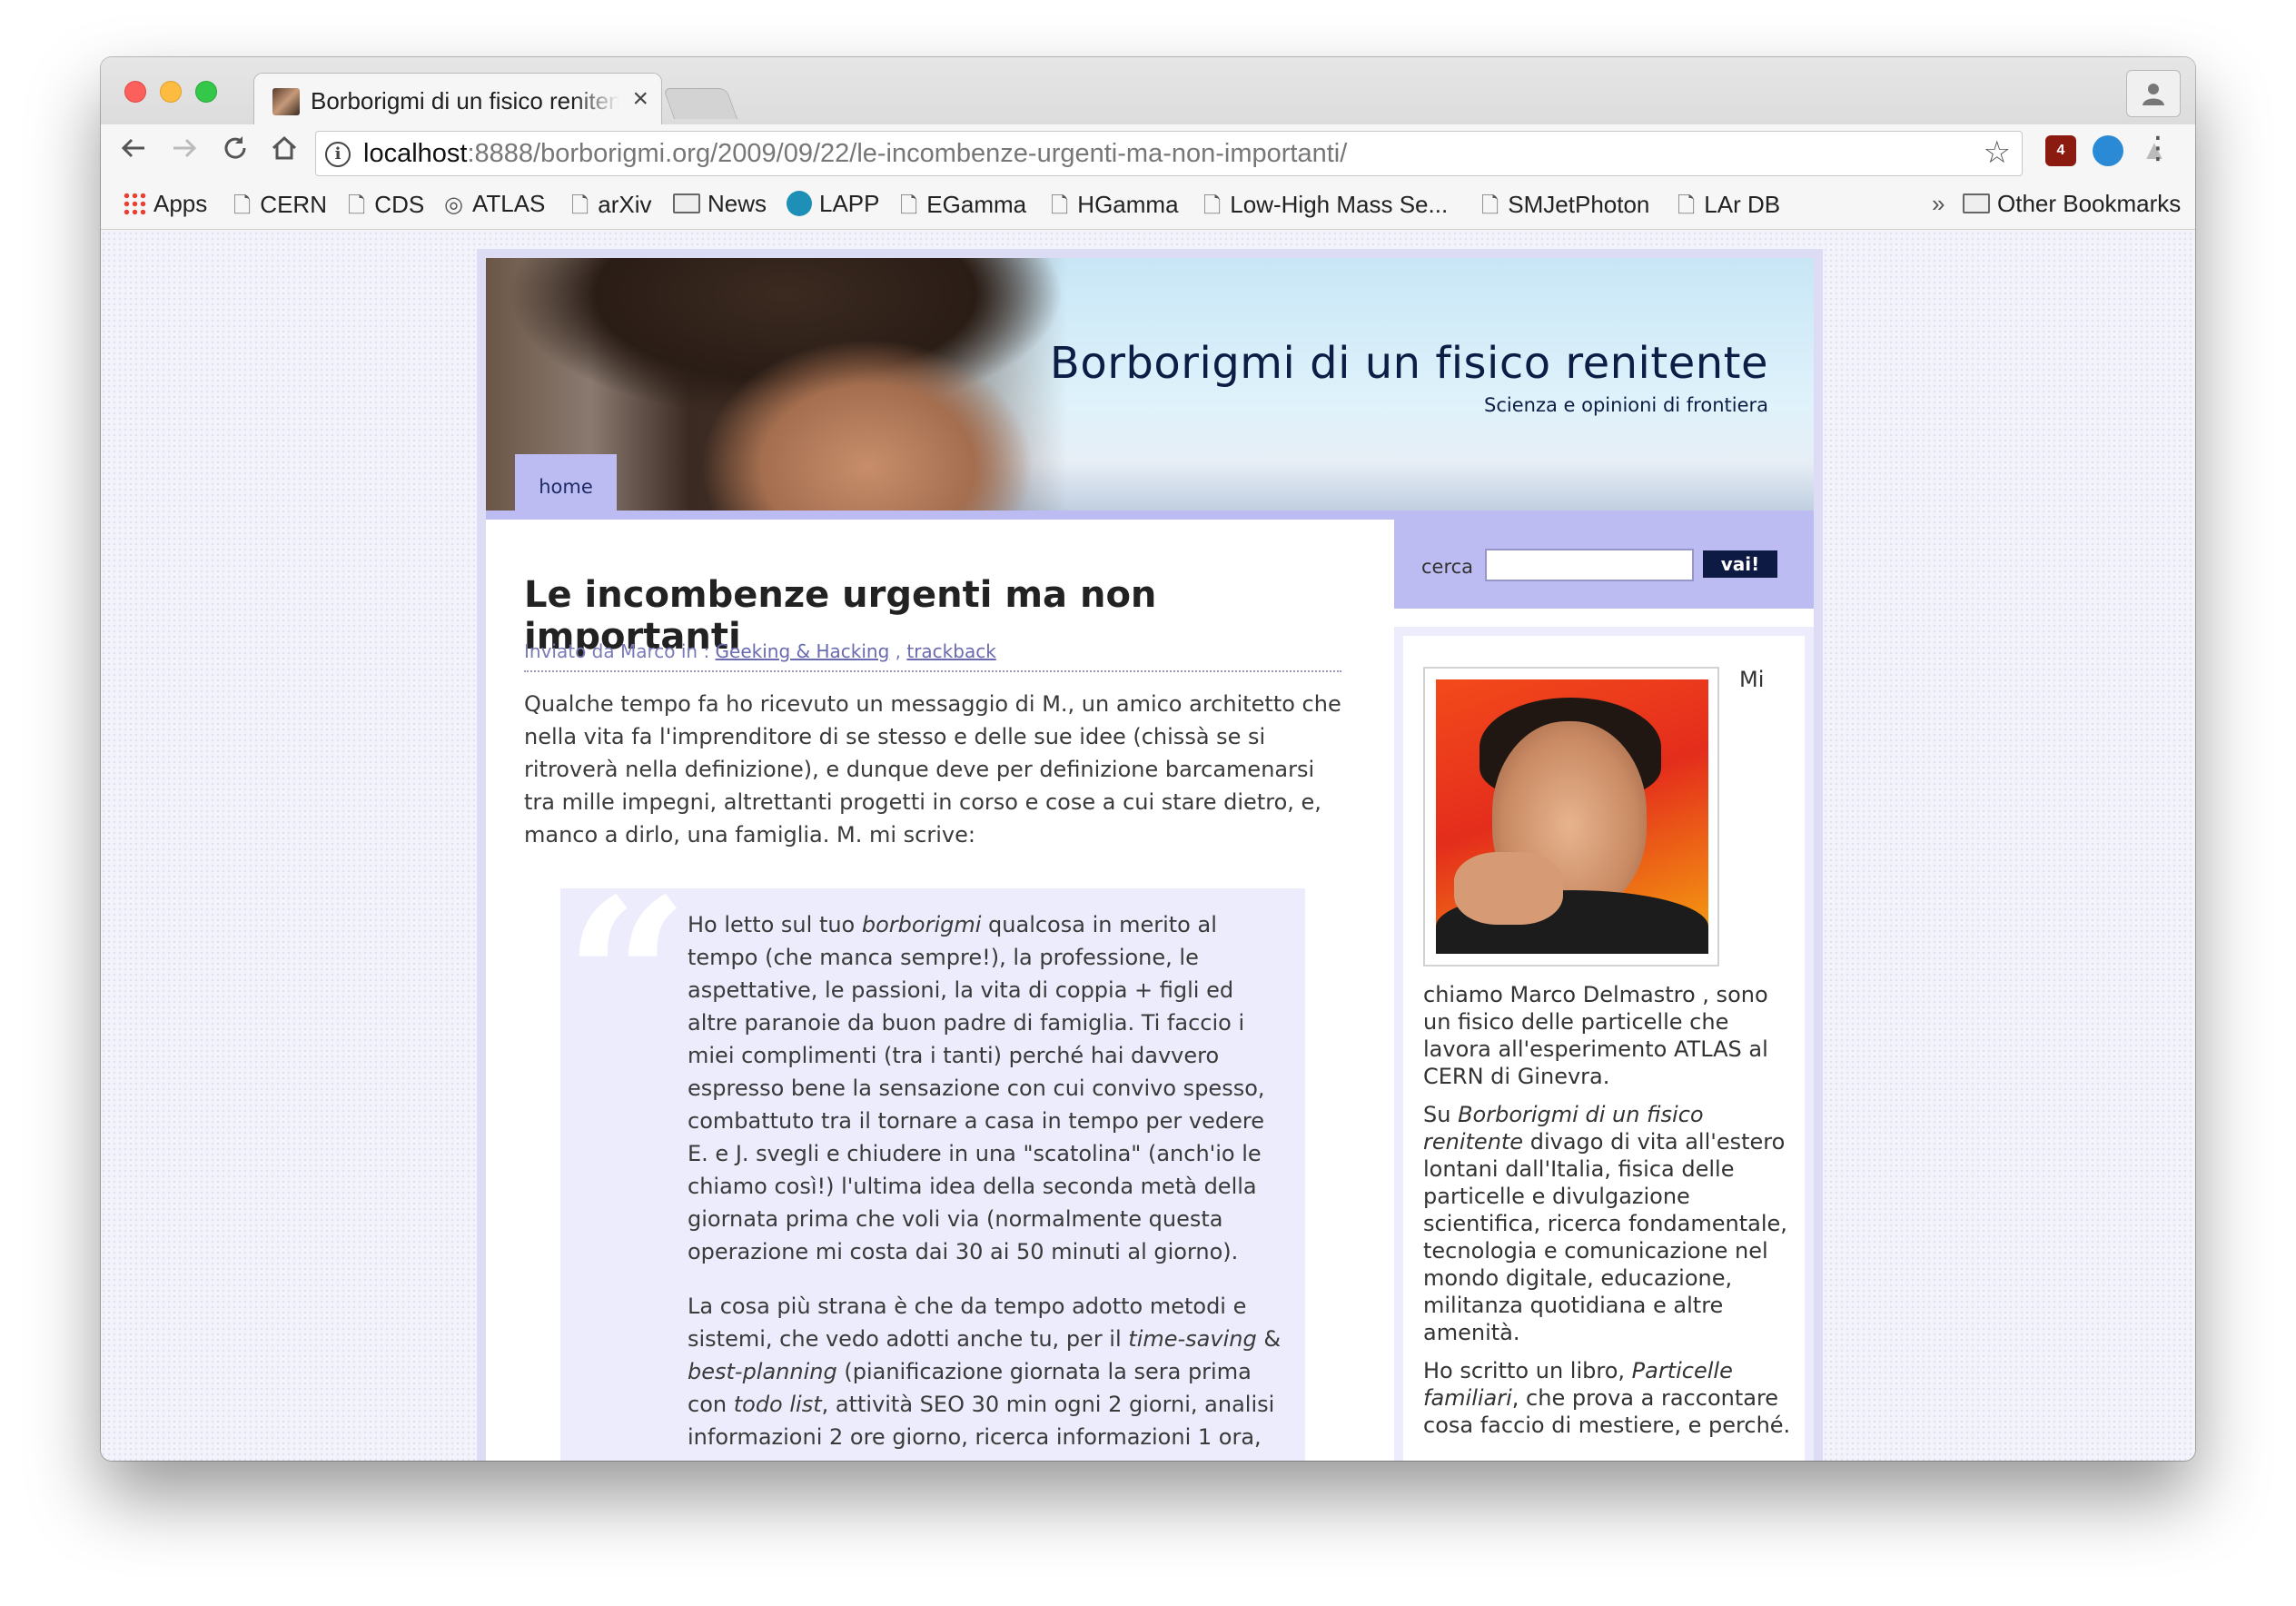  Describe the element at coordinates (803, 651) in the screenshot. I see `category-link: Geeking & Hacking` at that location.